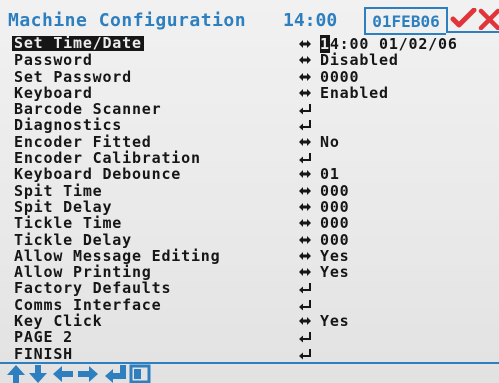 The image size is (499, 383). What do you see at coordinates (93, 288) in the screenshot?
I see `menu-item-label: Factory Defaults` at bounding box center [93, 288].